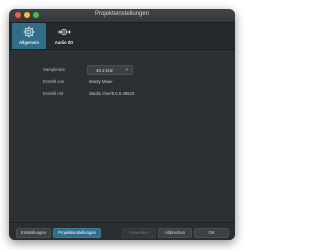 This screenshot has height=250, width=320. I want to click on audio-io-icon, so click(64, 32).